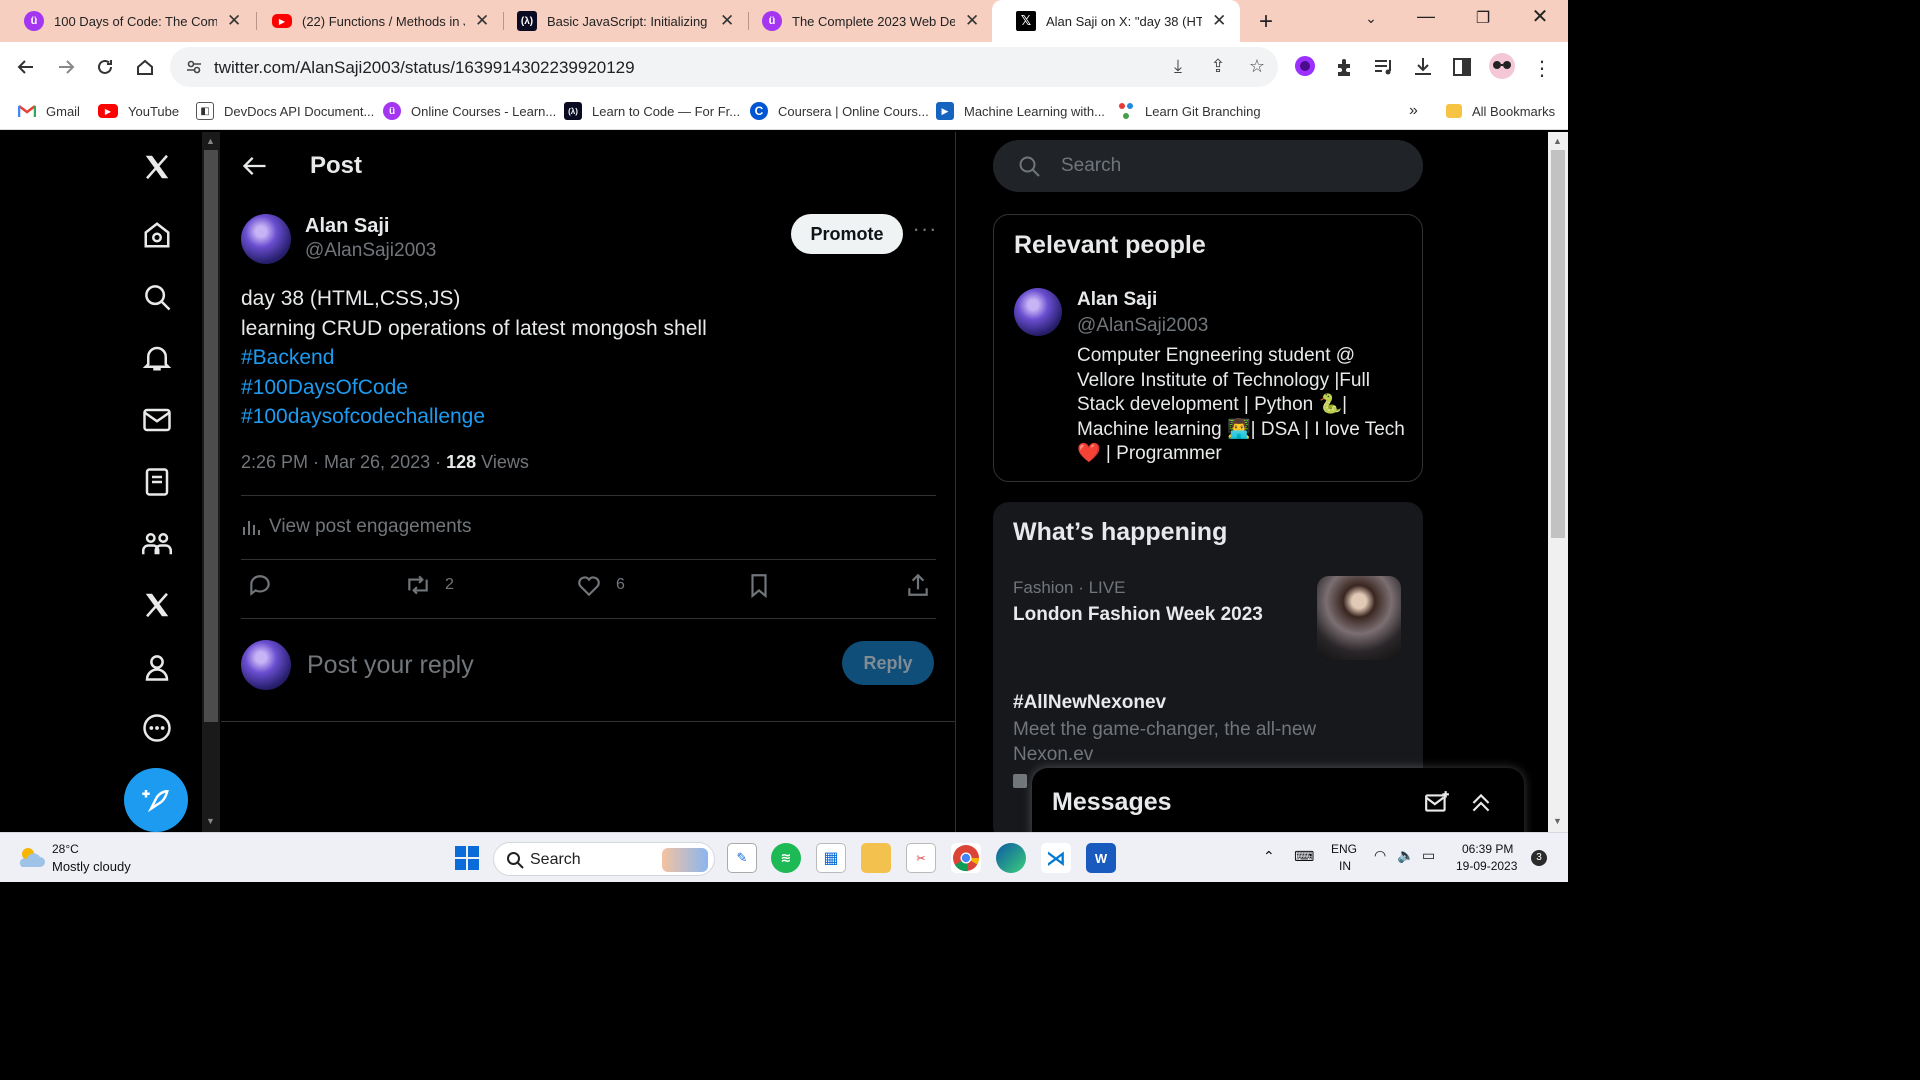  Describe the element at coordinates (1540, 16) in the screenshot. I see `close-window-icon: ✕` at that location.